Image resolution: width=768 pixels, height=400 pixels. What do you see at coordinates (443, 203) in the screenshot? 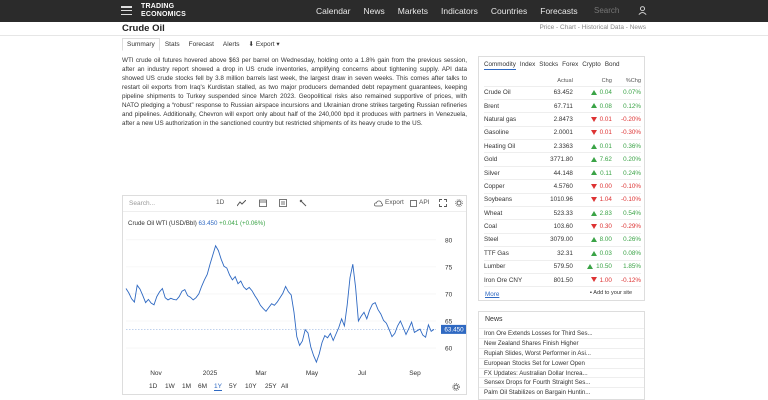
I see `fullscreen-icon` at bounding box center [443, 203].